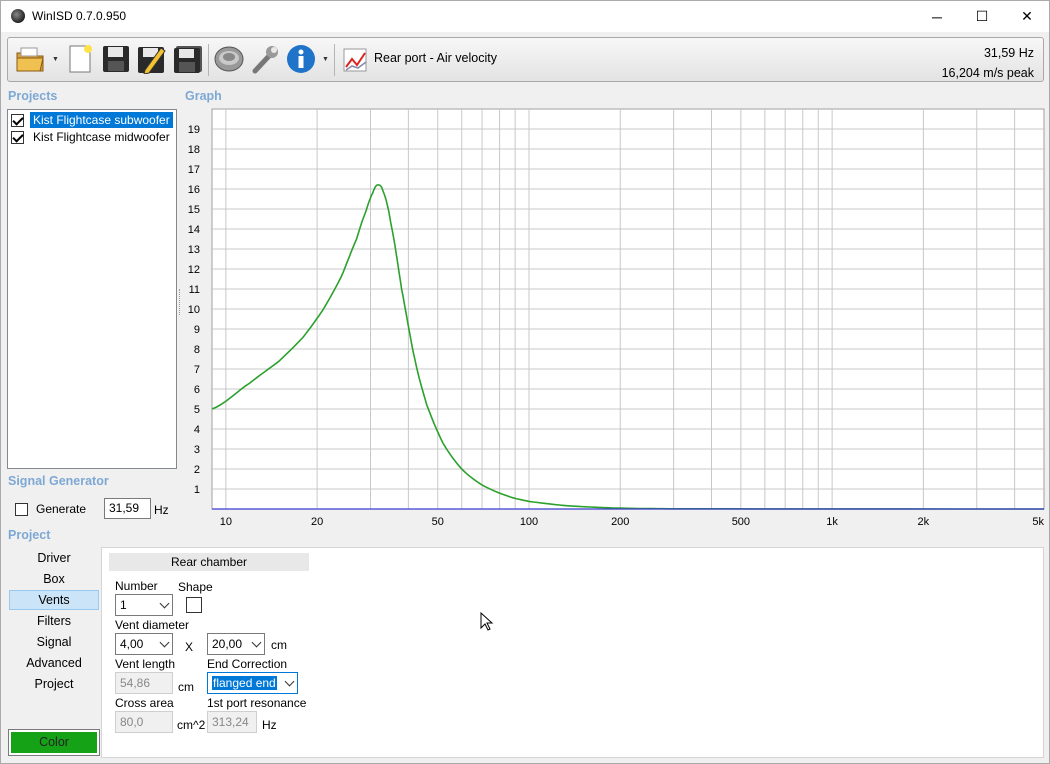 The height and width of the screenshot is (764, 1050). I want to click on y-tick-label: 12, so click(194, 270).